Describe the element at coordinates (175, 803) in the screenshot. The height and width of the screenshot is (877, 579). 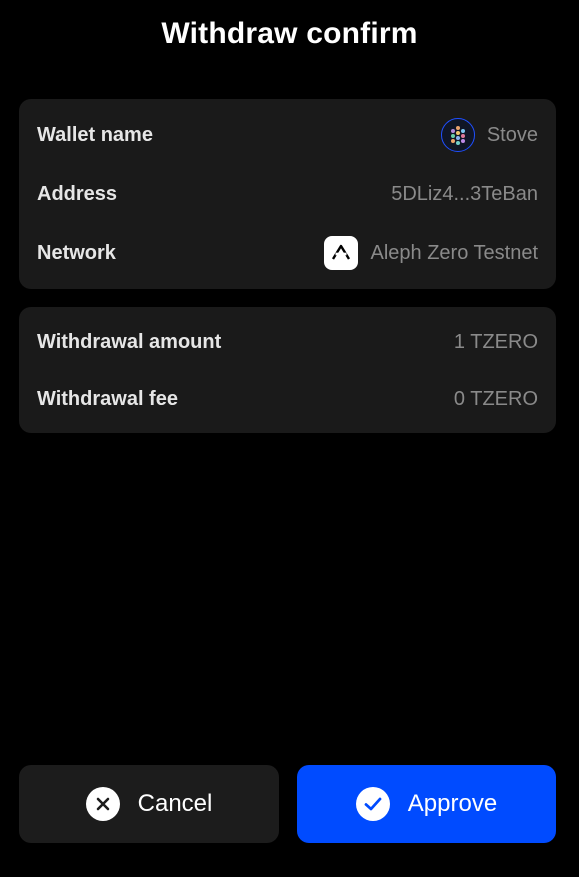
I see `cancel-button-label: Cancel` at that location.